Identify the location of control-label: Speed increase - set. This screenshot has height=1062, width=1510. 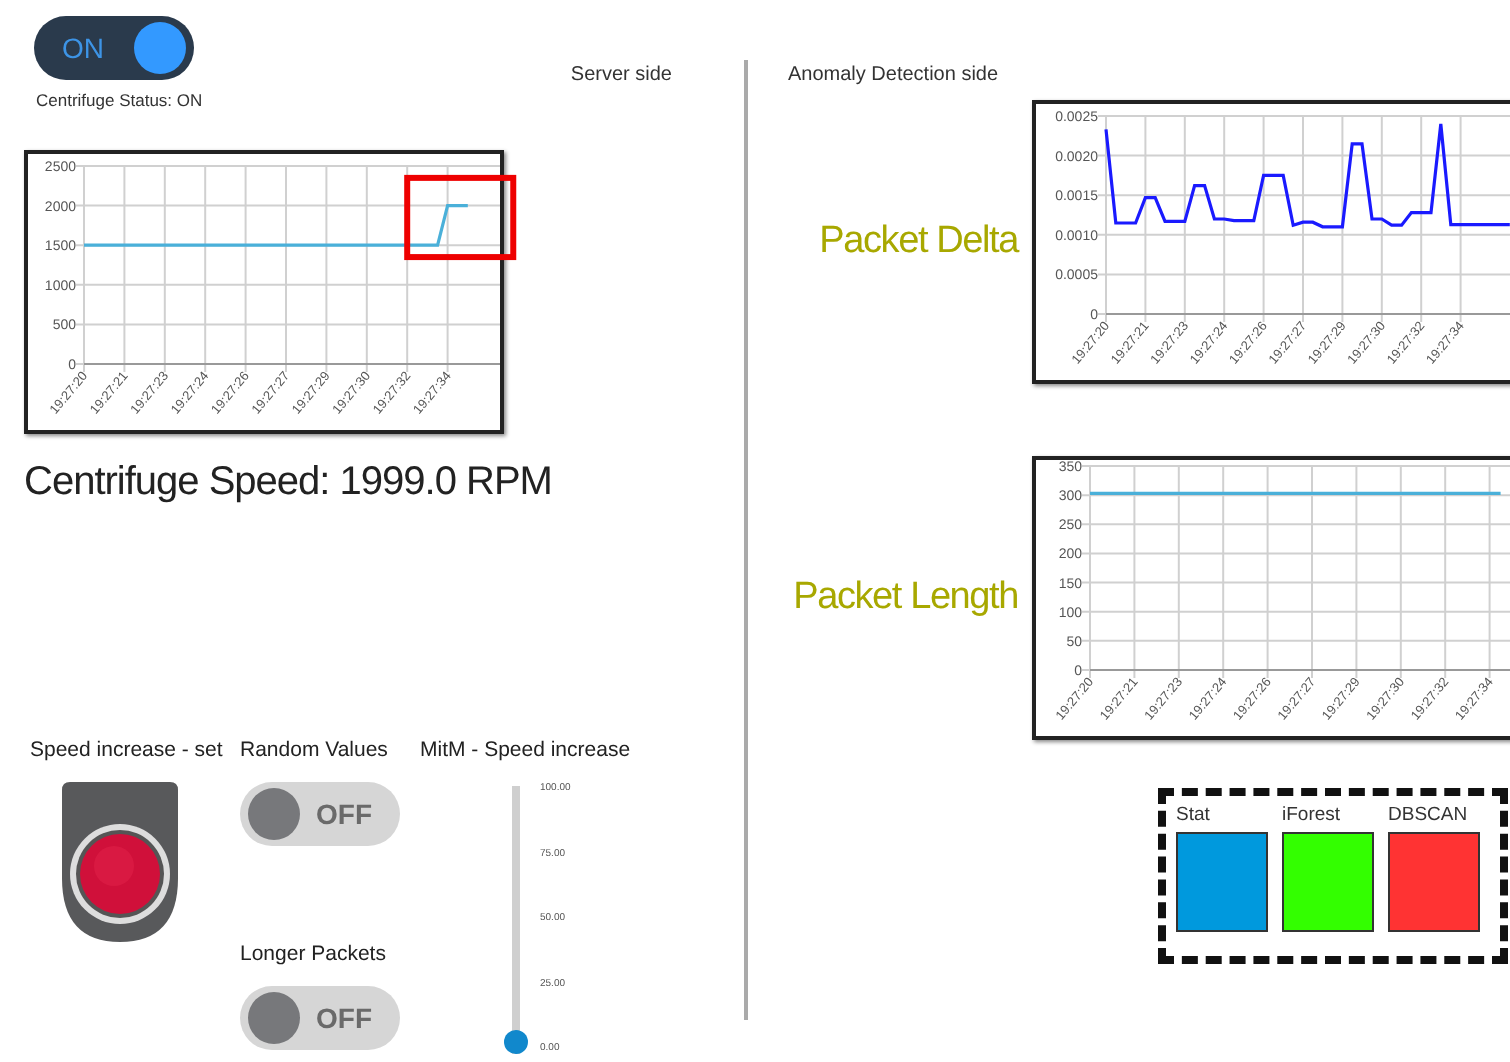
(126, 750).